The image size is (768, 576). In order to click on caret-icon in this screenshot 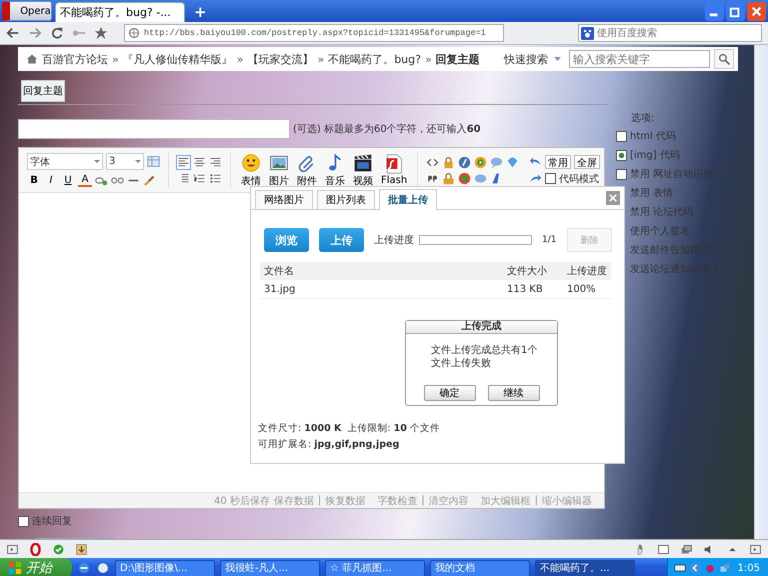, I will do `click(557, 59)`.